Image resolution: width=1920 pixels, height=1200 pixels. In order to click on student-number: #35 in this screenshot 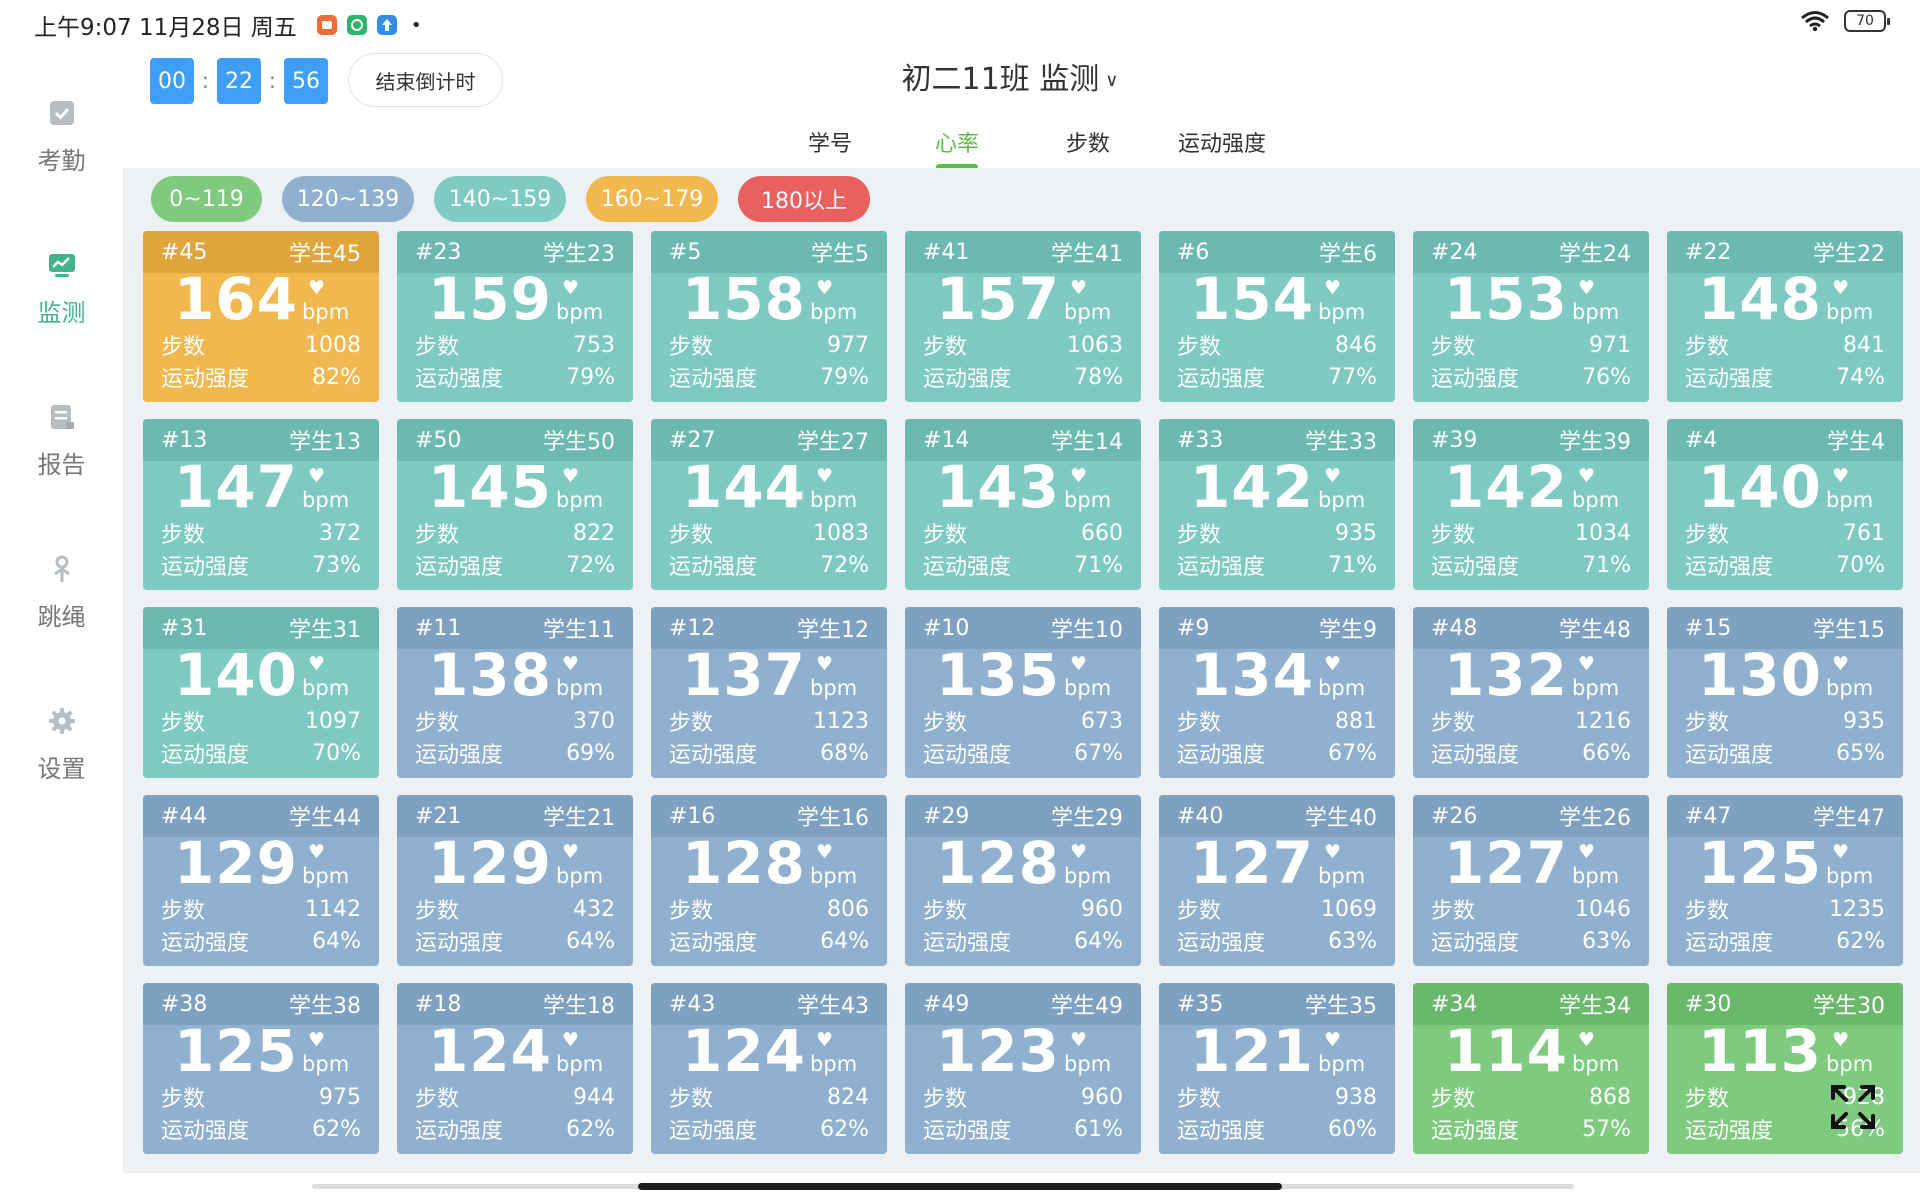, I will do `click(1200, 1004)`.